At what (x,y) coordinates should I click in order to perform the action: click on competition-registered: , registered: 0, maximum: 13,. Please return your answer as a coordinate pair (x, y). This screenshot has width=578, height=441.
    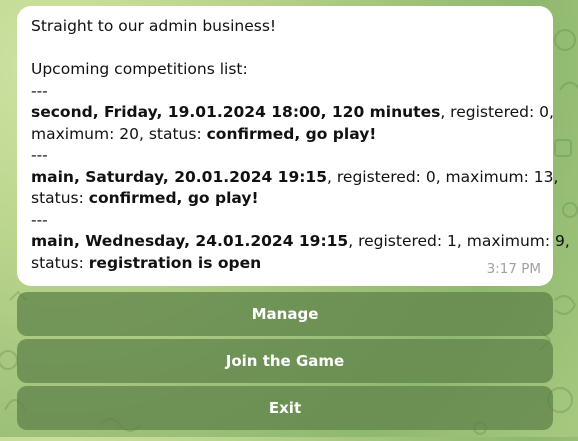
    Looking at the image, I should click on (443, 176).